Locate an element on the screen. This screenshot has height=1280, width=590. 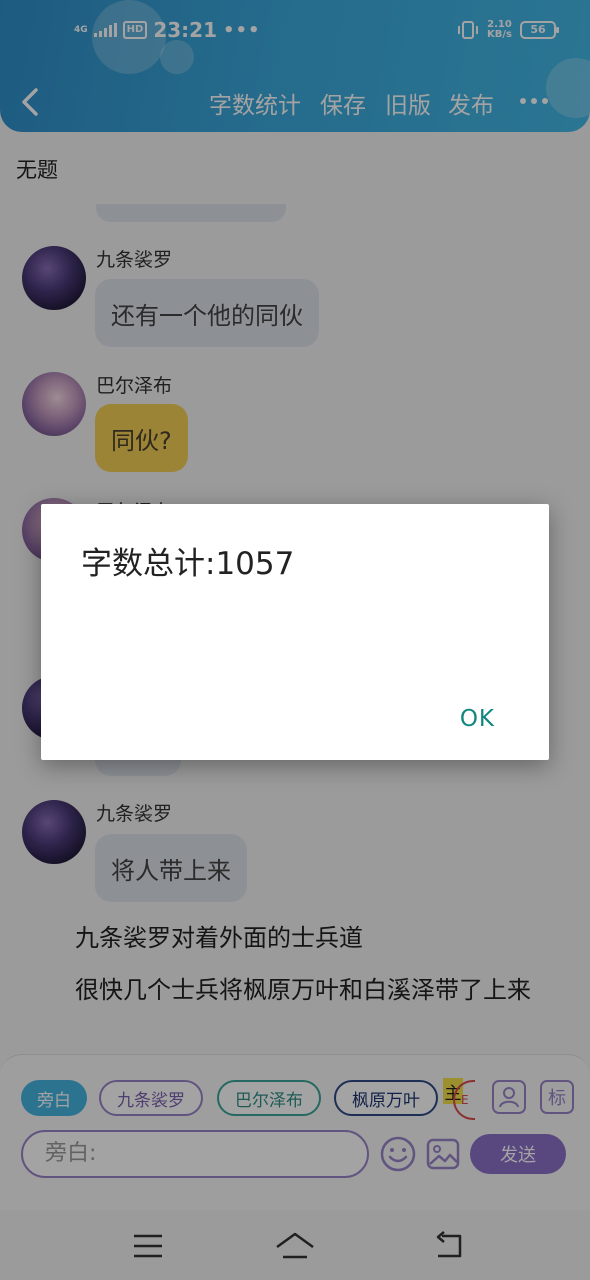
dialog-message: 字数总计:1057 is located at coordinates (188, 564).